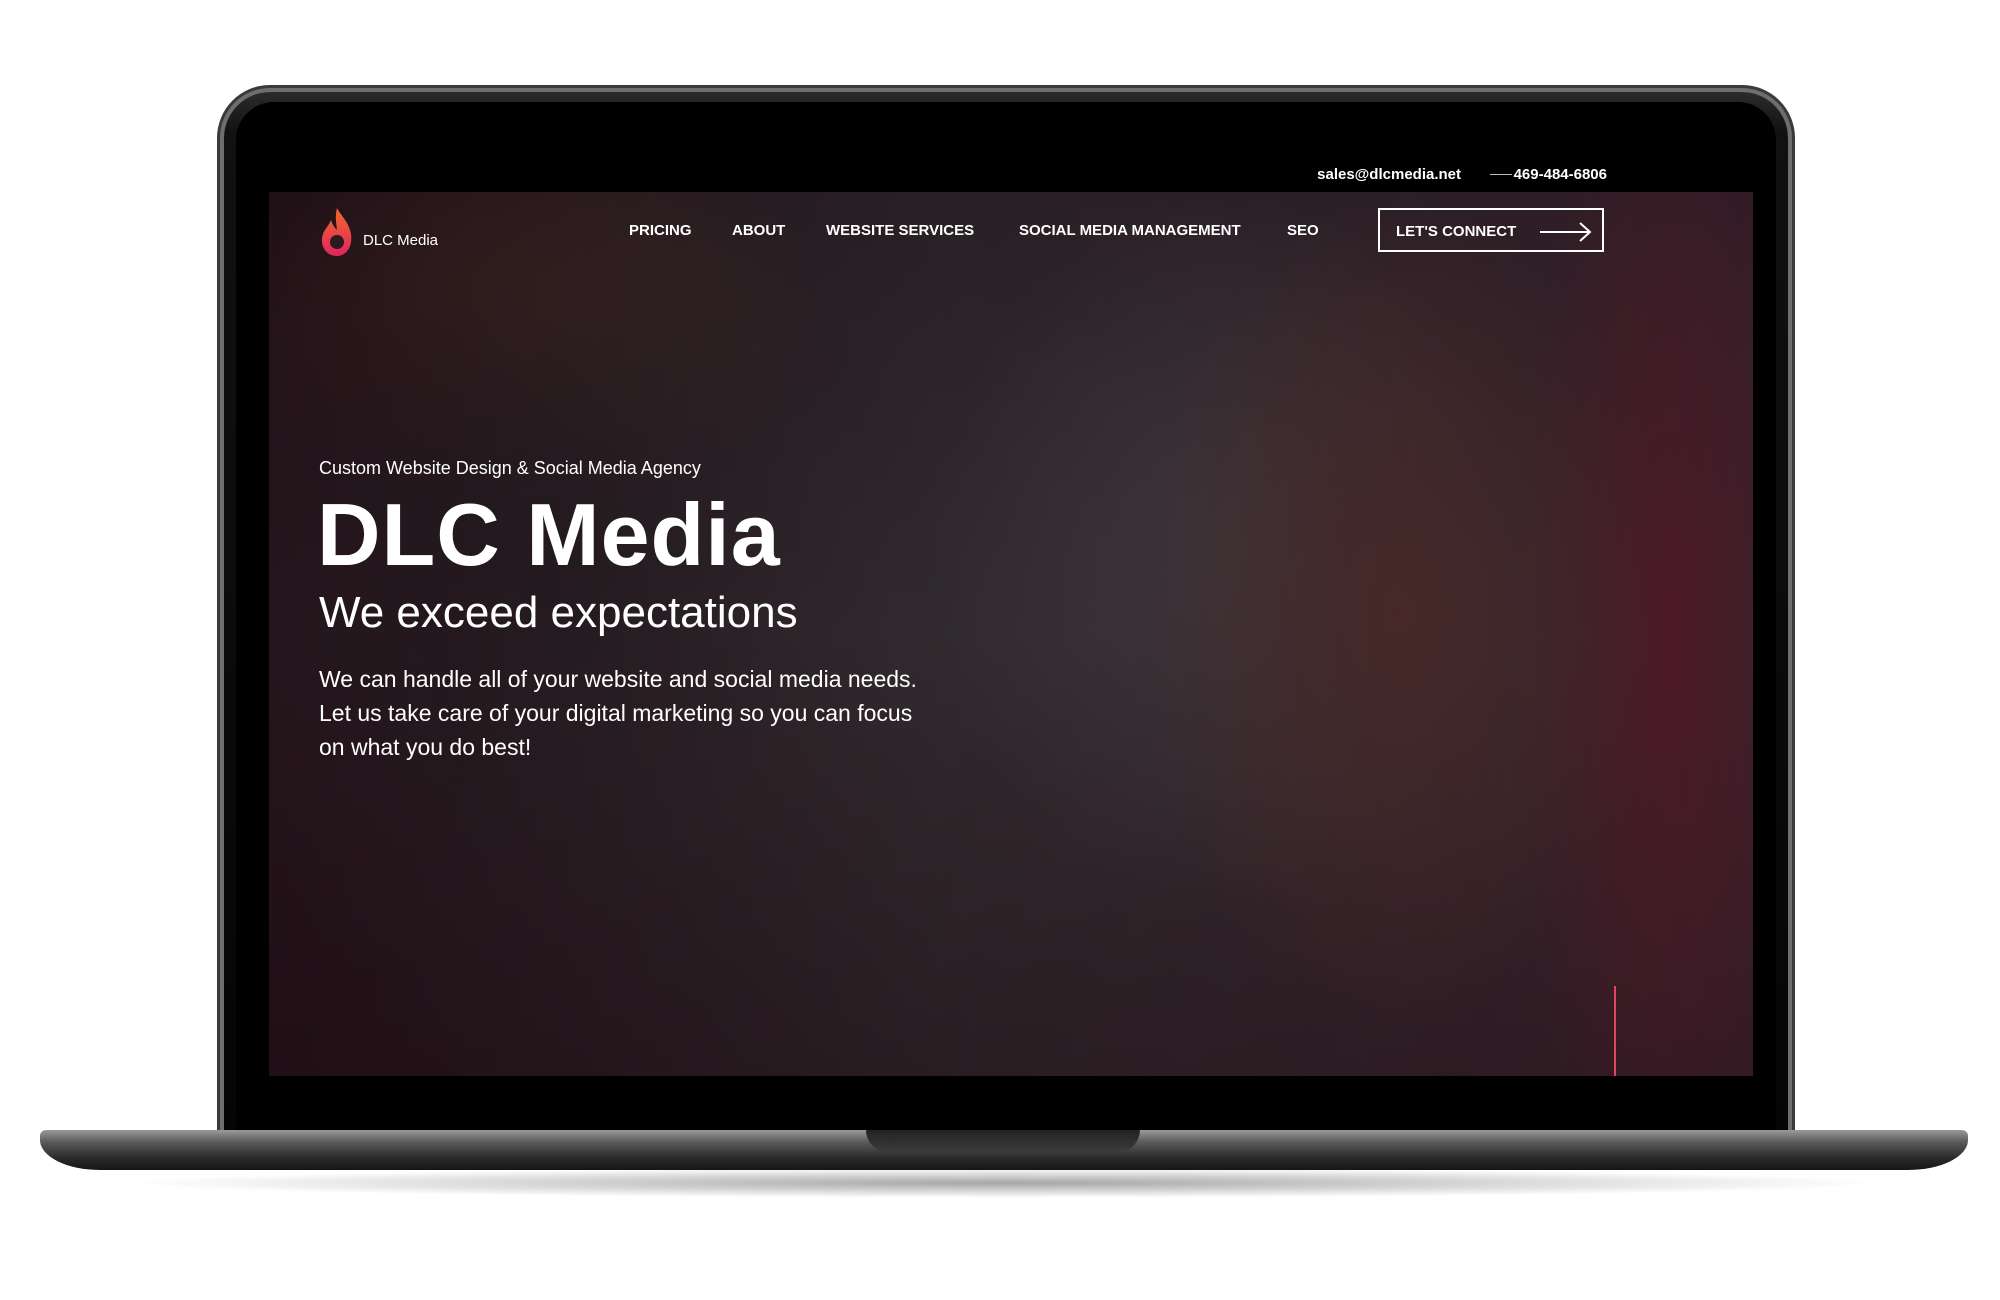  Describe the element at coordinates (558, 612) in the screenshot. I see `hero-tagline: We exceed expectations` at that location.